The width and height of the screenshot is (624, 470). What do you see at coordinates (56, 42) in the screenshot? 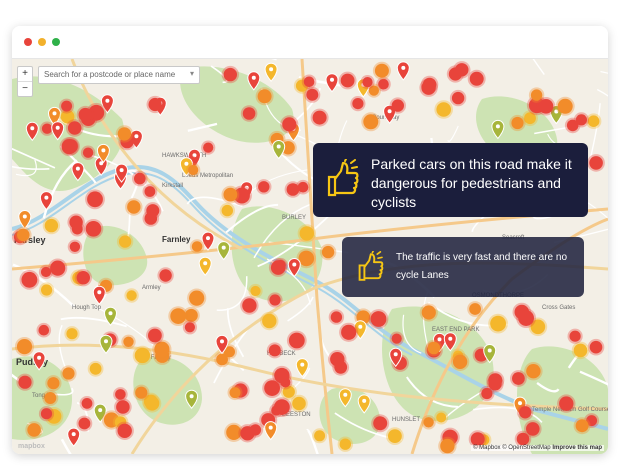
I see `maximize-window-button` at bounding box center [56, 42].